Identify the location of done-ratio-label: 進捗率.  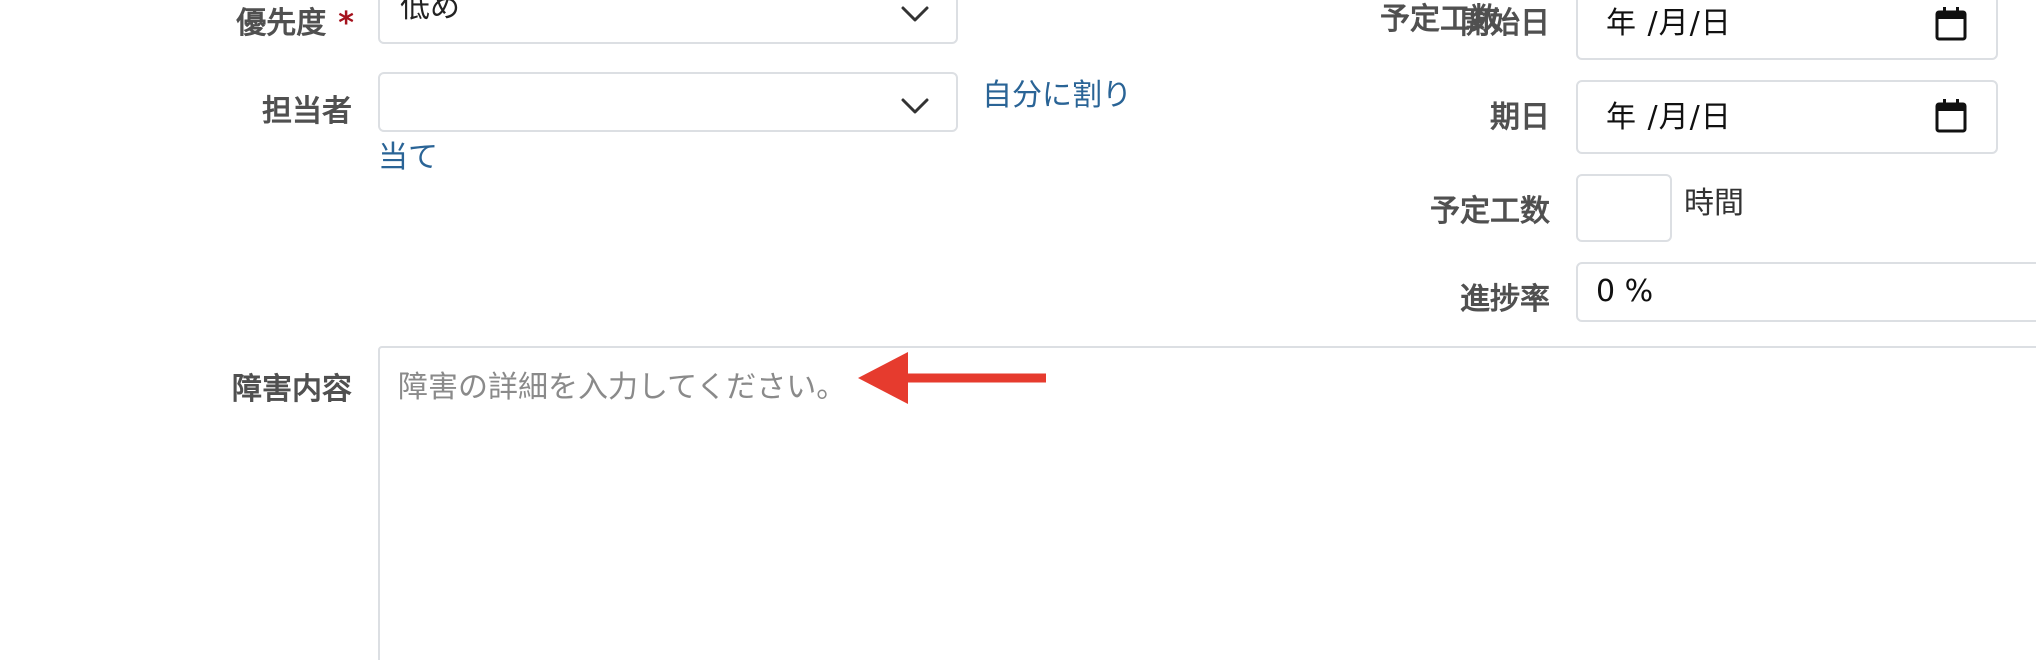
(1505, 299).